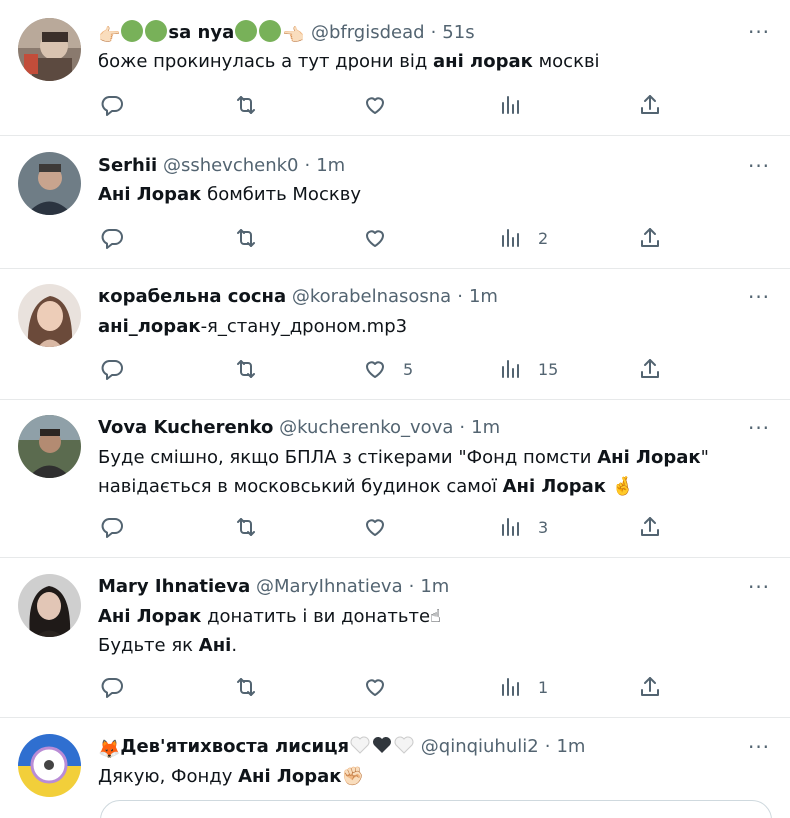 This screenshot has height=818, width=790. Describe the element at coordinates (382, 745) in the screenshot. I see `black-heart-icon` at that location.